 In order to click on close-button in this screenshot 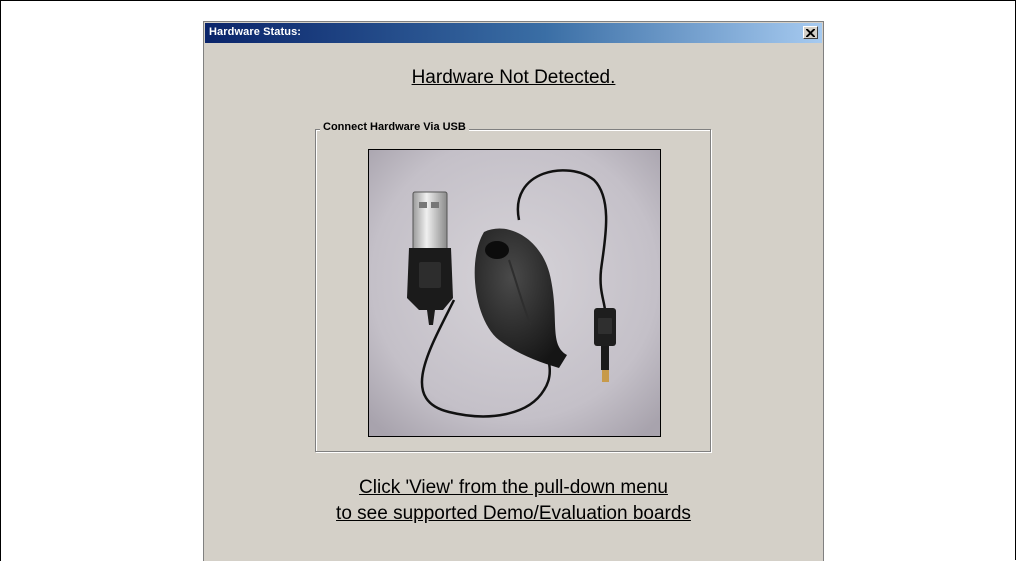, I will do `click(810, 32)`.